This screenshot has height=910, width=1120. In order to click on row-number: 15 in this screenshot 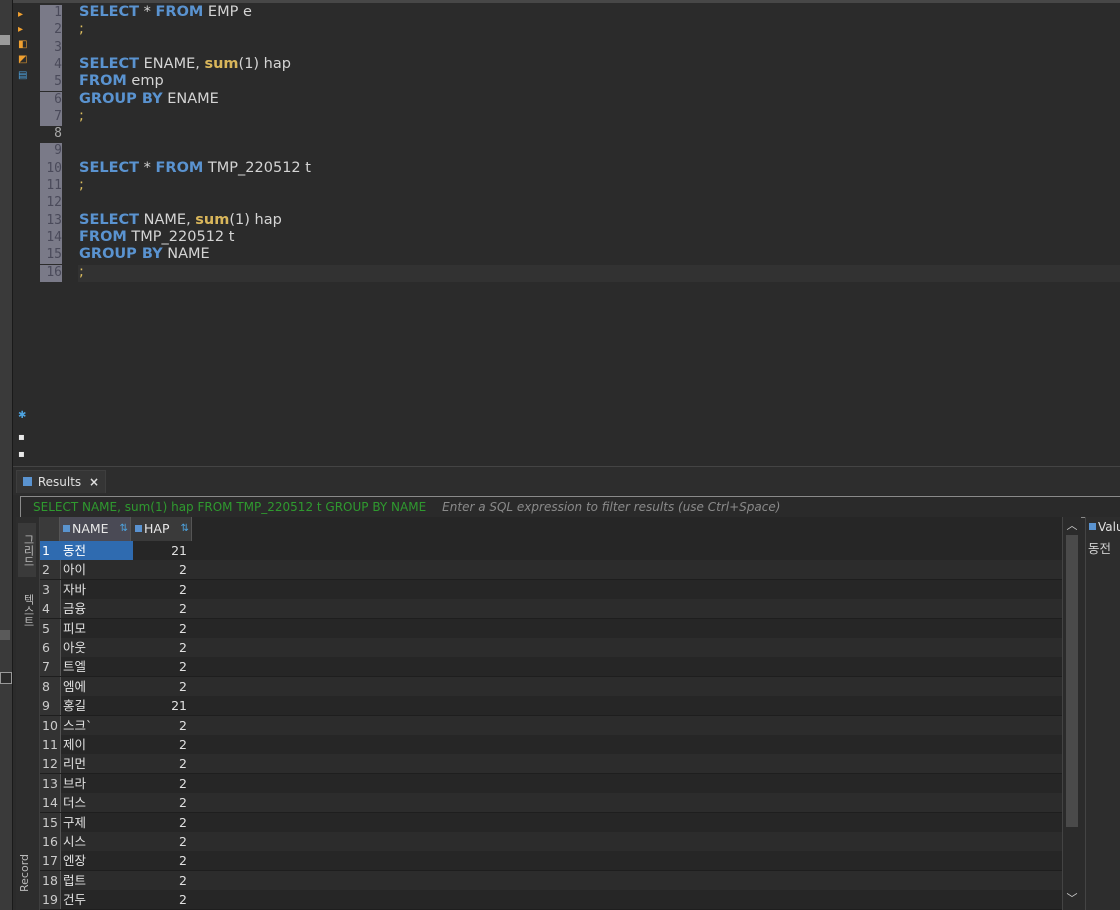, I will do `click(50, 822)`.